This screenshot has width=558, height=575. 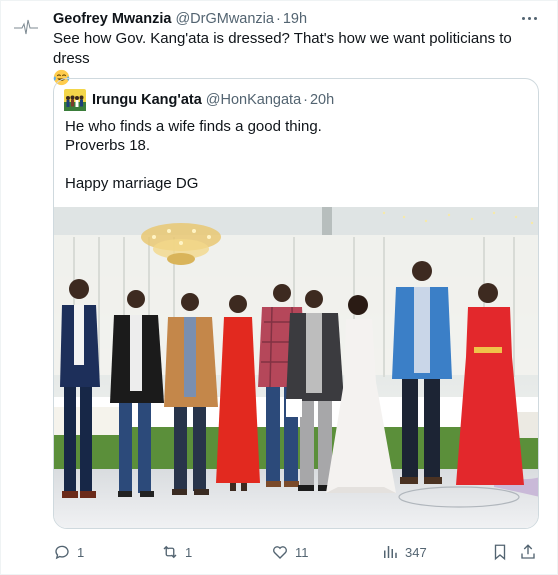 What do you see at coordinates (295, 19) in the screenshot?
I see `tweet-timestamp: 19h` at bounding box center [295, 19].